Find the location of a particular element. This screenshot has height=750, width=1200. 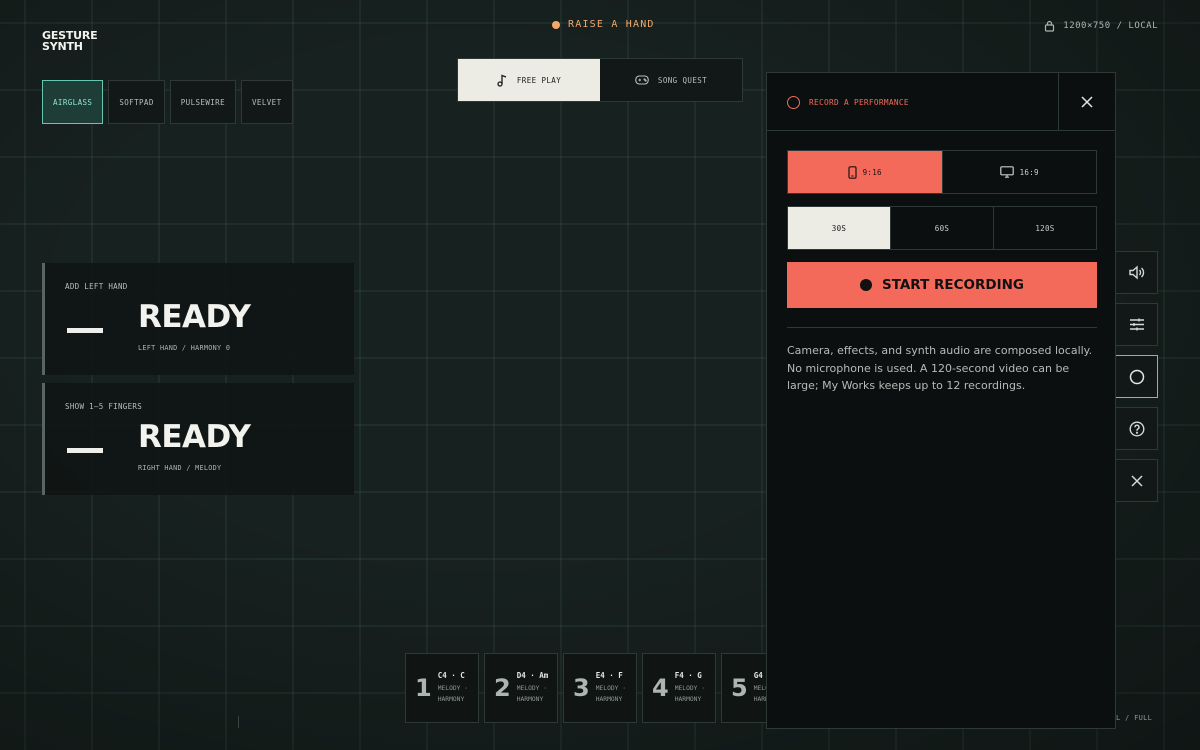

sound-preset-list: AIRGLASS SOFTPAD PULSEWIRE VELVET is located at coordinates (167, 102).